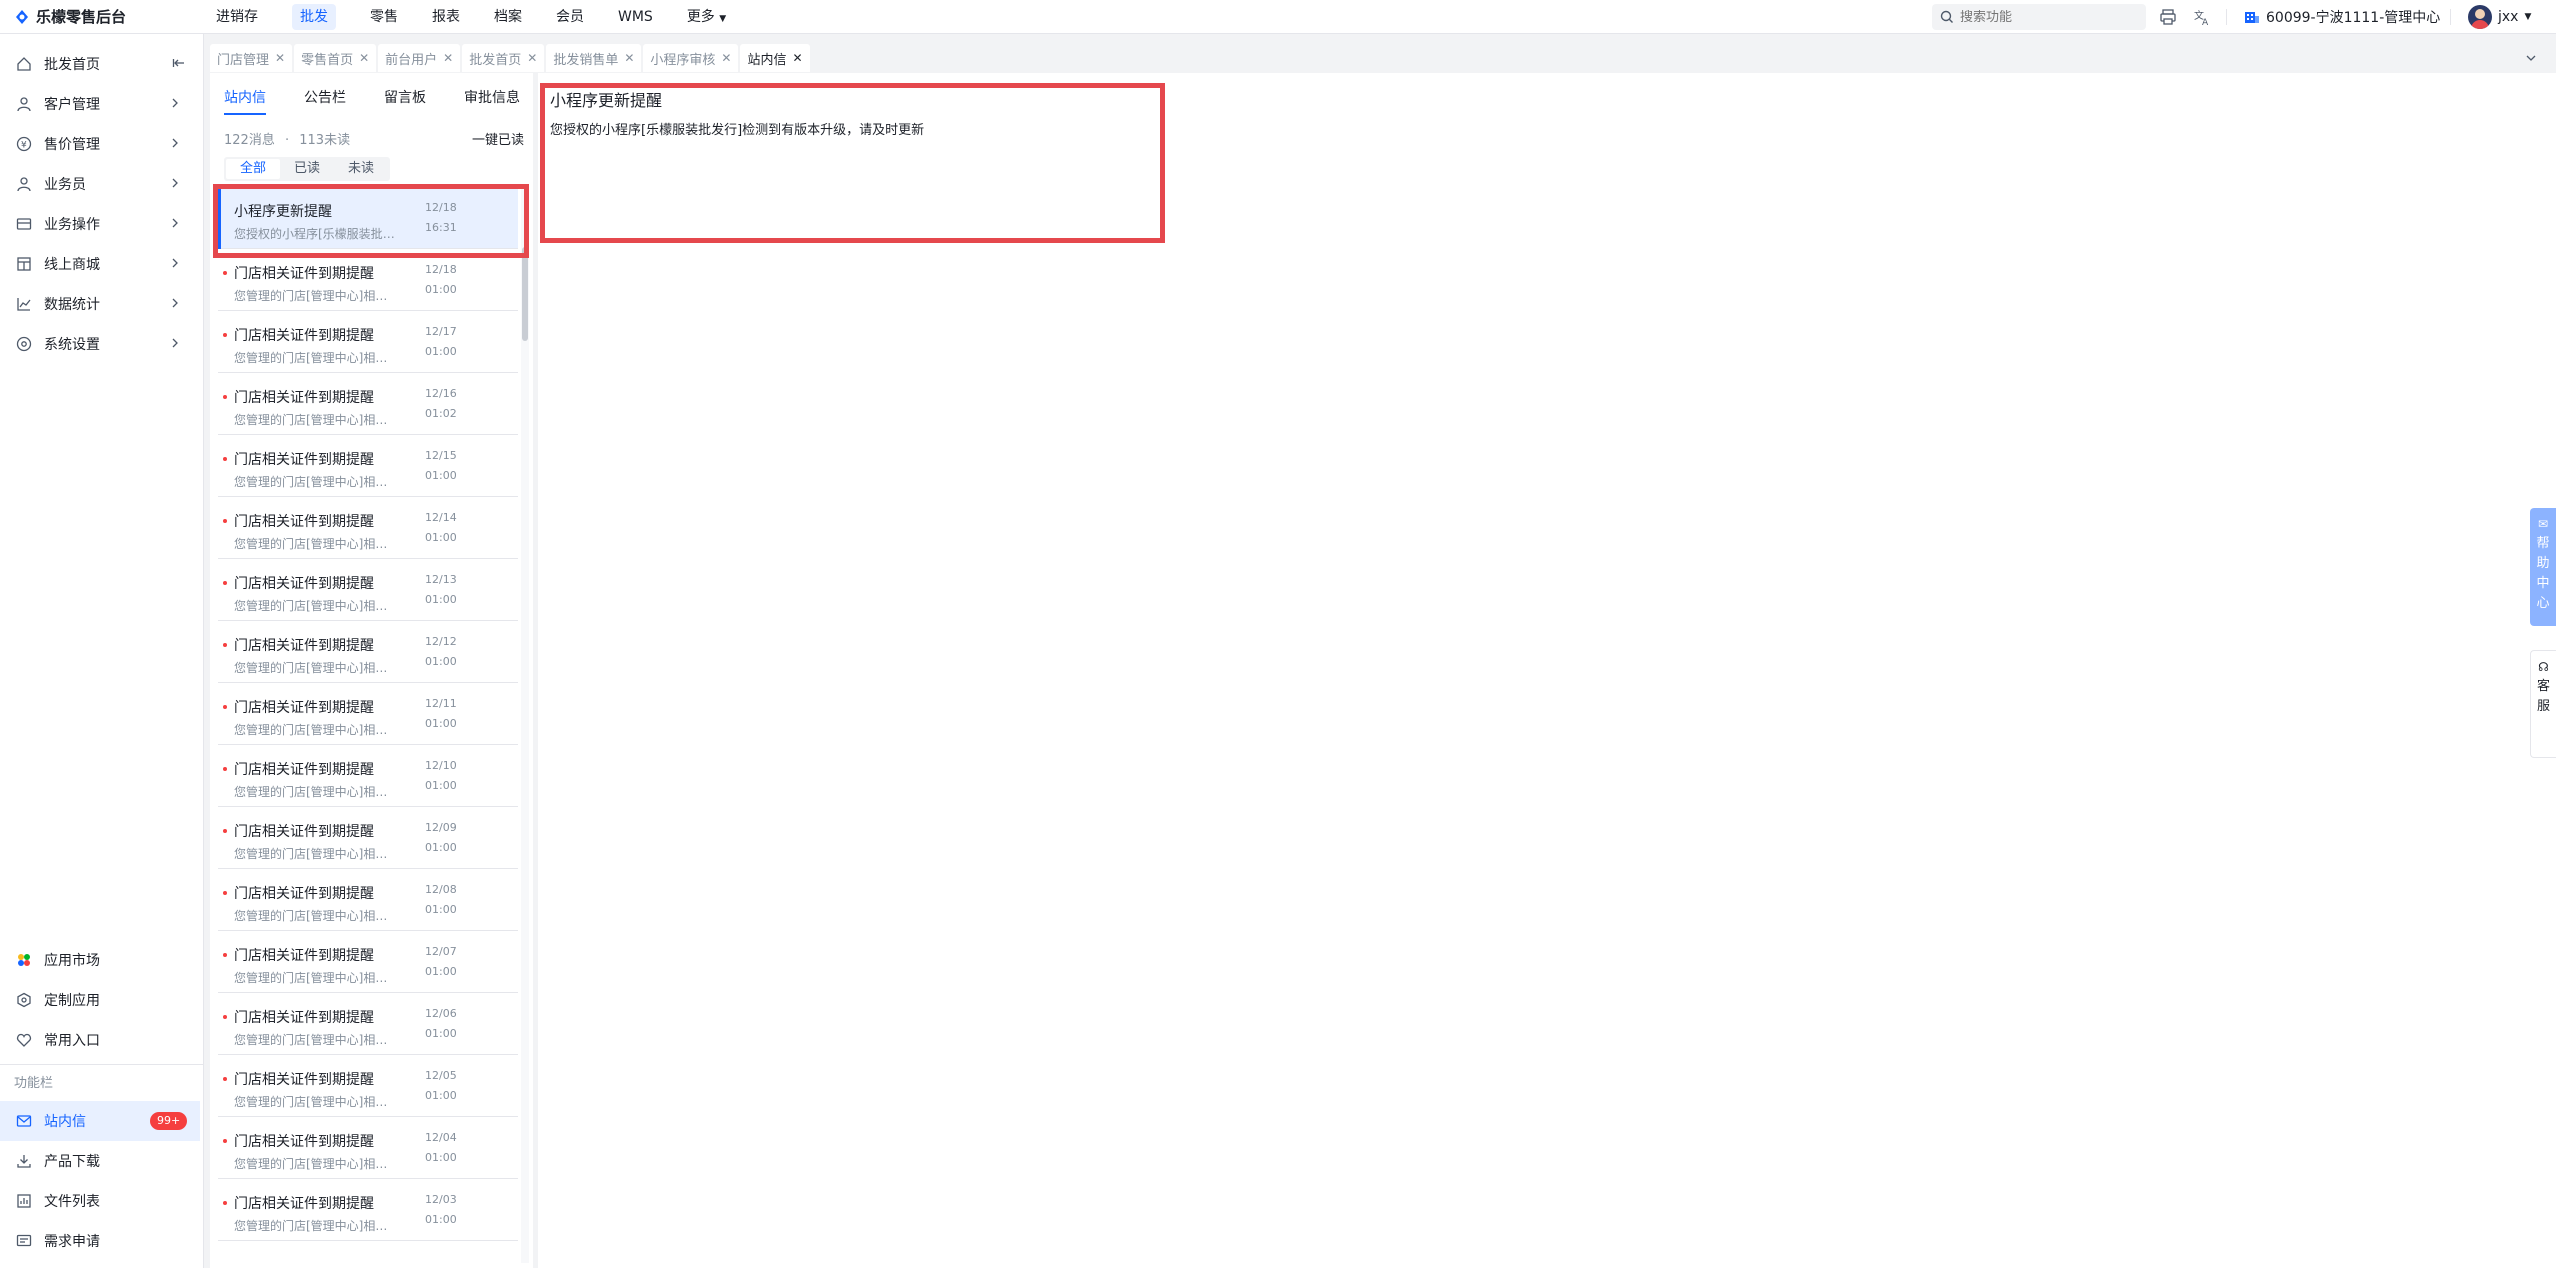  I want to click on message-item: 门店相关证件到期提醒您管理的门店[管理中心]相关证件即将到期 12/08 01:00, so click(368, 900).